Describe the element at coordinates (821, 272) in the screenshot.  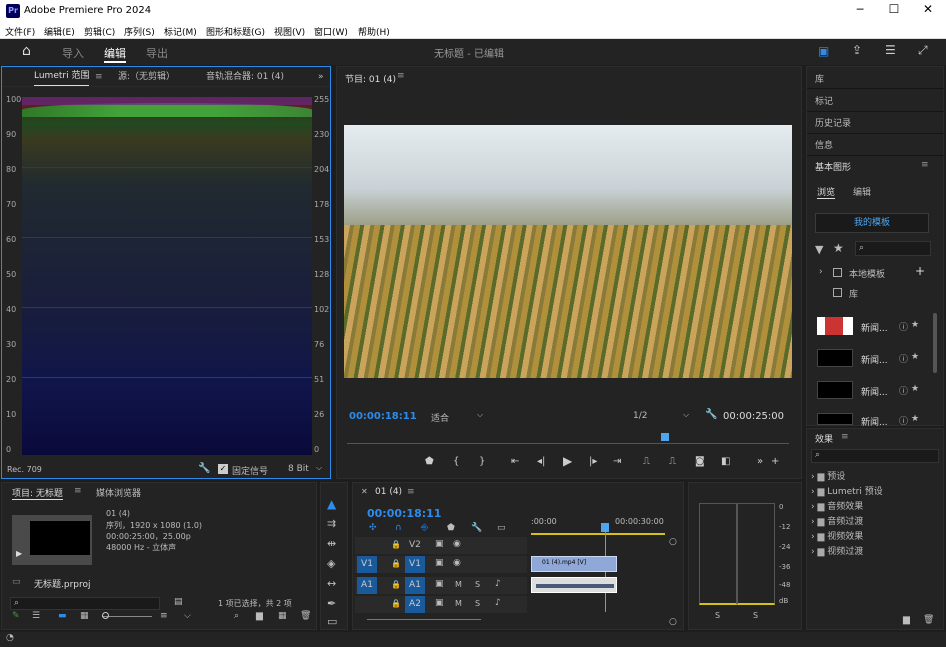
I see `chevron-right-icon: ›` at that location.